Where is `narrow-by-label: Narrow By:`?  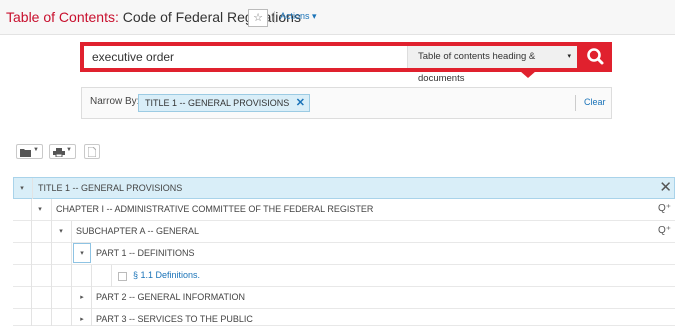 narrow-by-label: Narrow By: is located at coordinates (115, 101).